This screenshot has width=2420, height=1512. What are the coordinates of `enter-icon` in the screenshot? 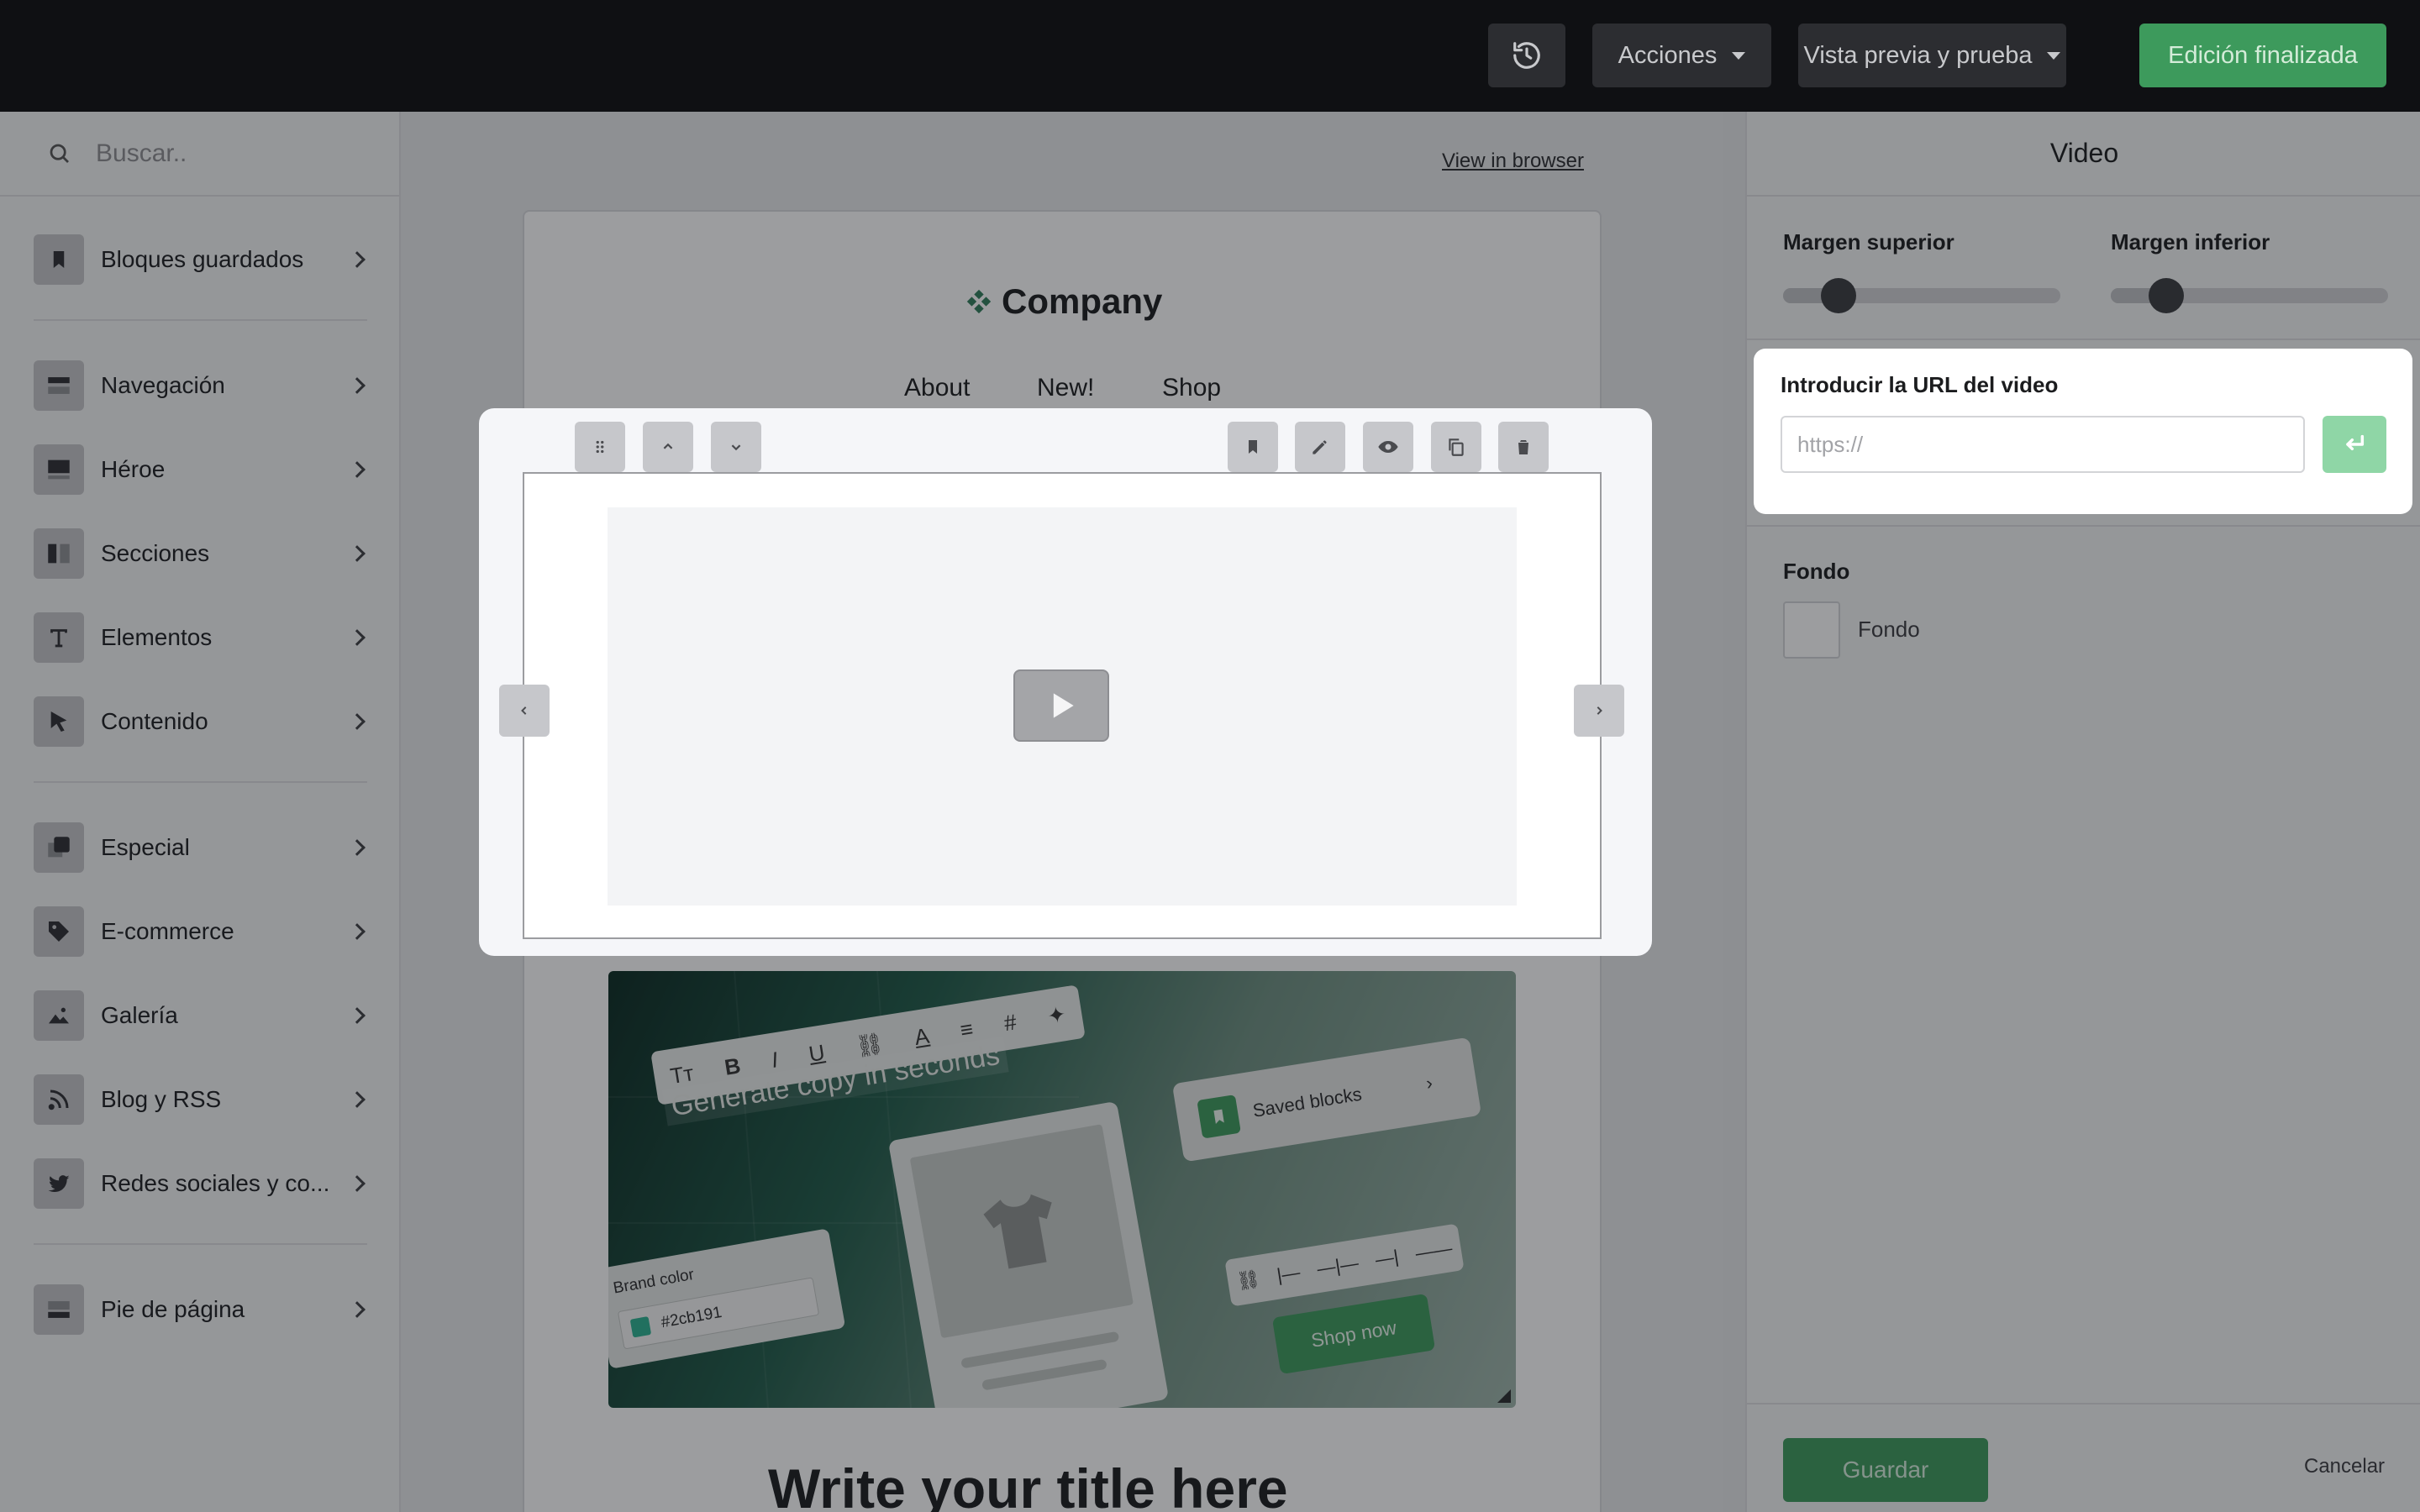 It's located at (2355, 442).